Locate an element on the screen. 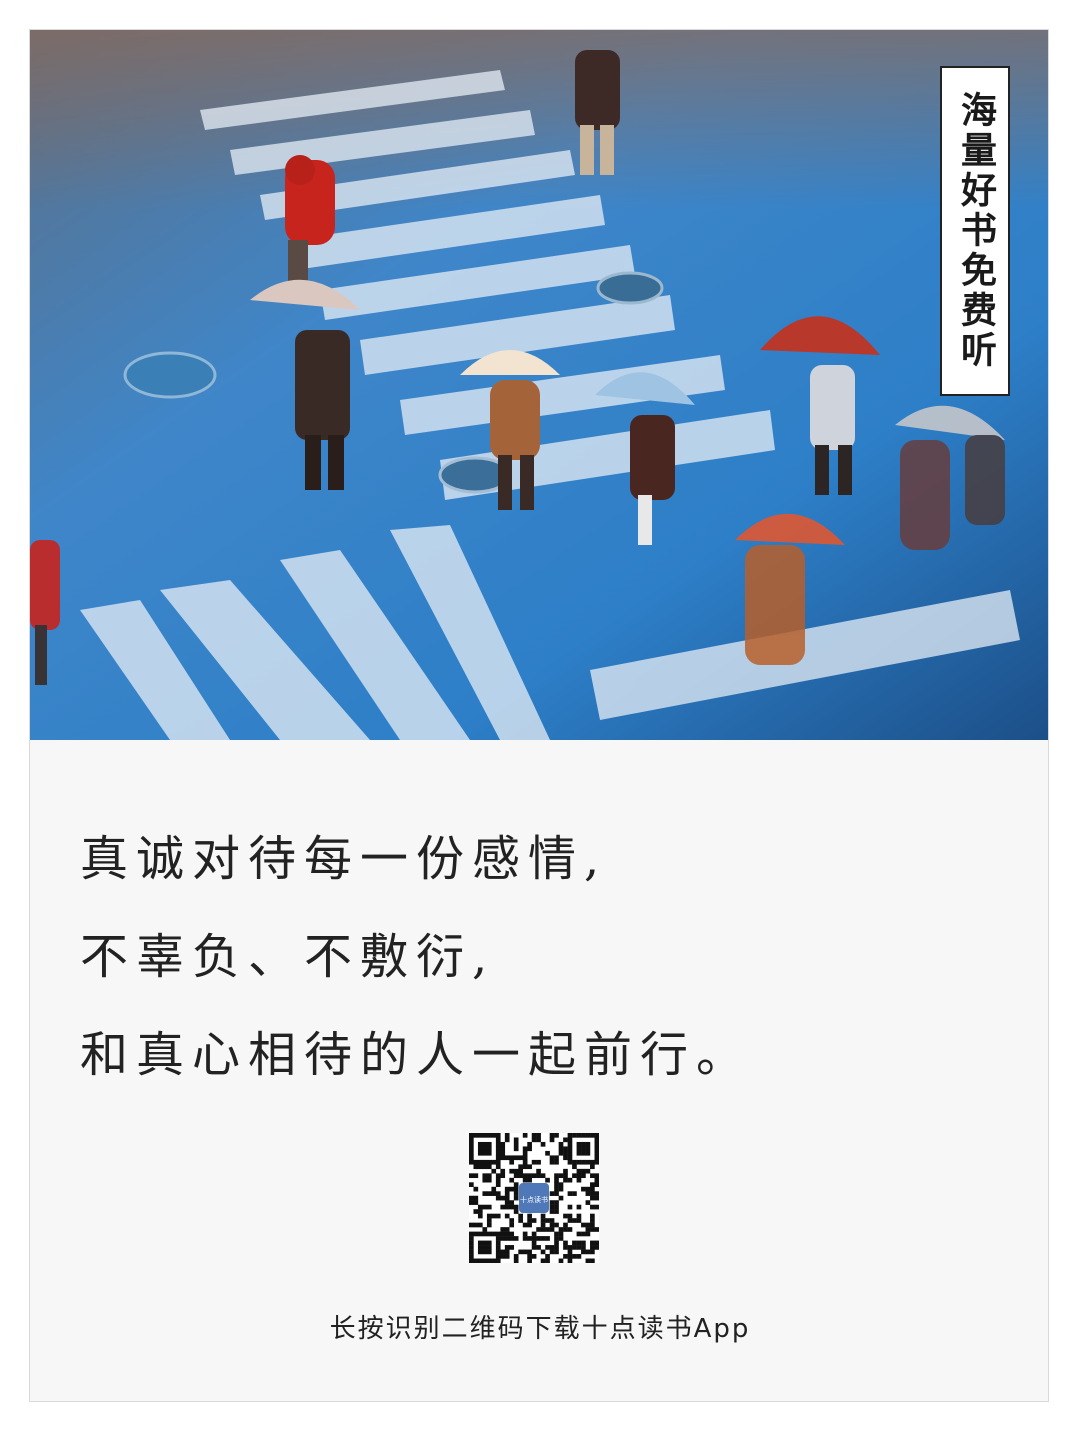 The image size is (1080, 1433). qr-code-image: 十点读书 is located at coordinates (534, 1198).